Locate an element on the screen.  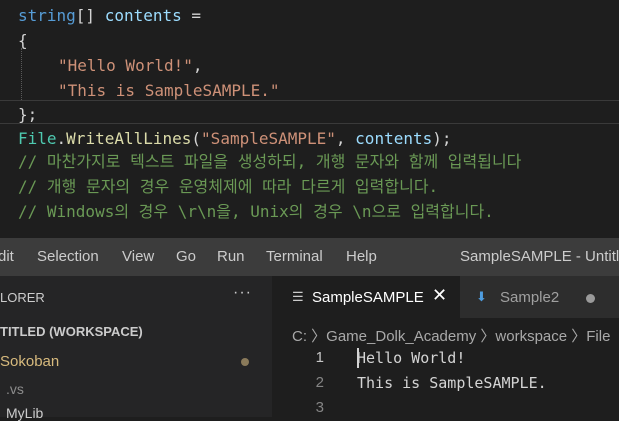
code-line-5: }; is located at coordinates (28, 114).